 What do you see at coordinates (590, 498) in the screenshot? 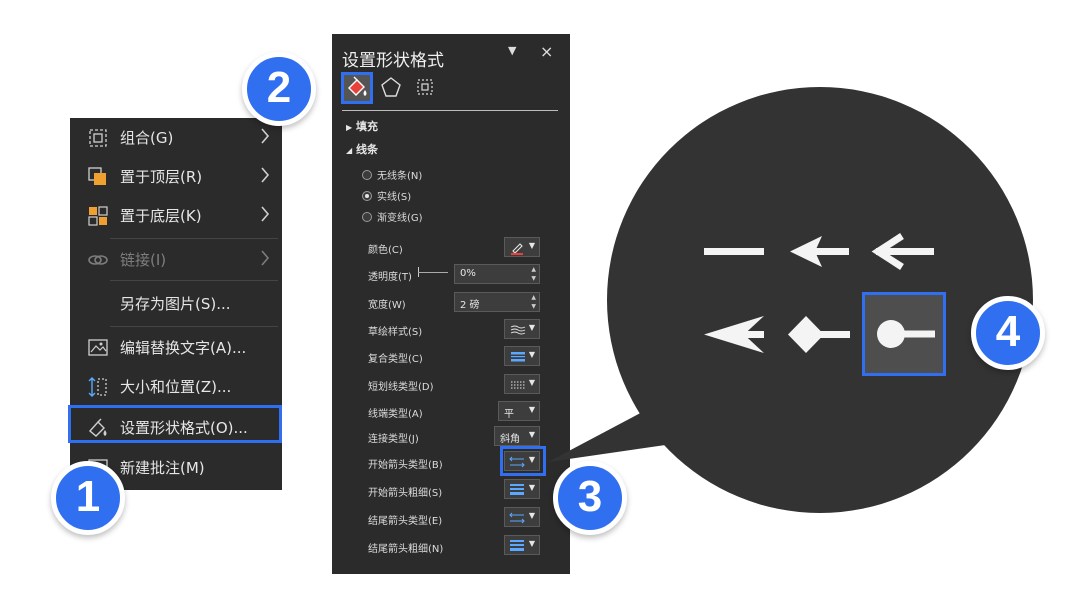
I see `step-badge-3: 3` at bounding box center [590, 498].